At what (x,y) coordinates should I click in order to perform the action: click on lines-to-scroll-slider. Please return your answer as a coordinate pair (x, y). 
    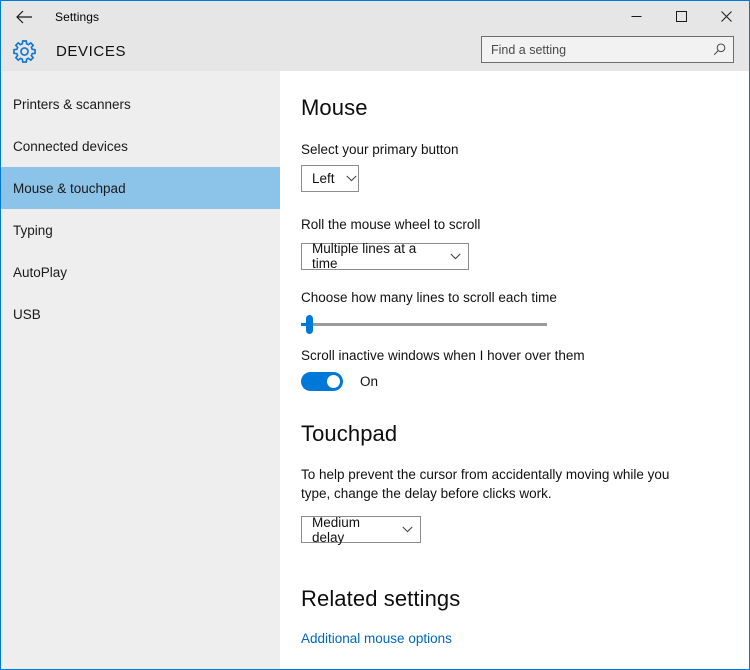
    Looking at the image, I should click on (424, 324).